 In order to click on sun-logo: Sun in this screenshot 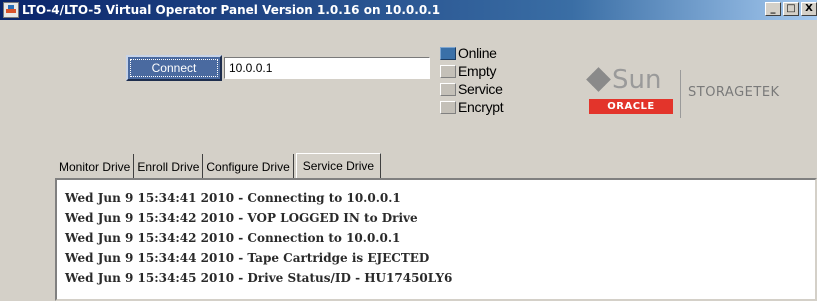, I will do `click(624, 80)`.